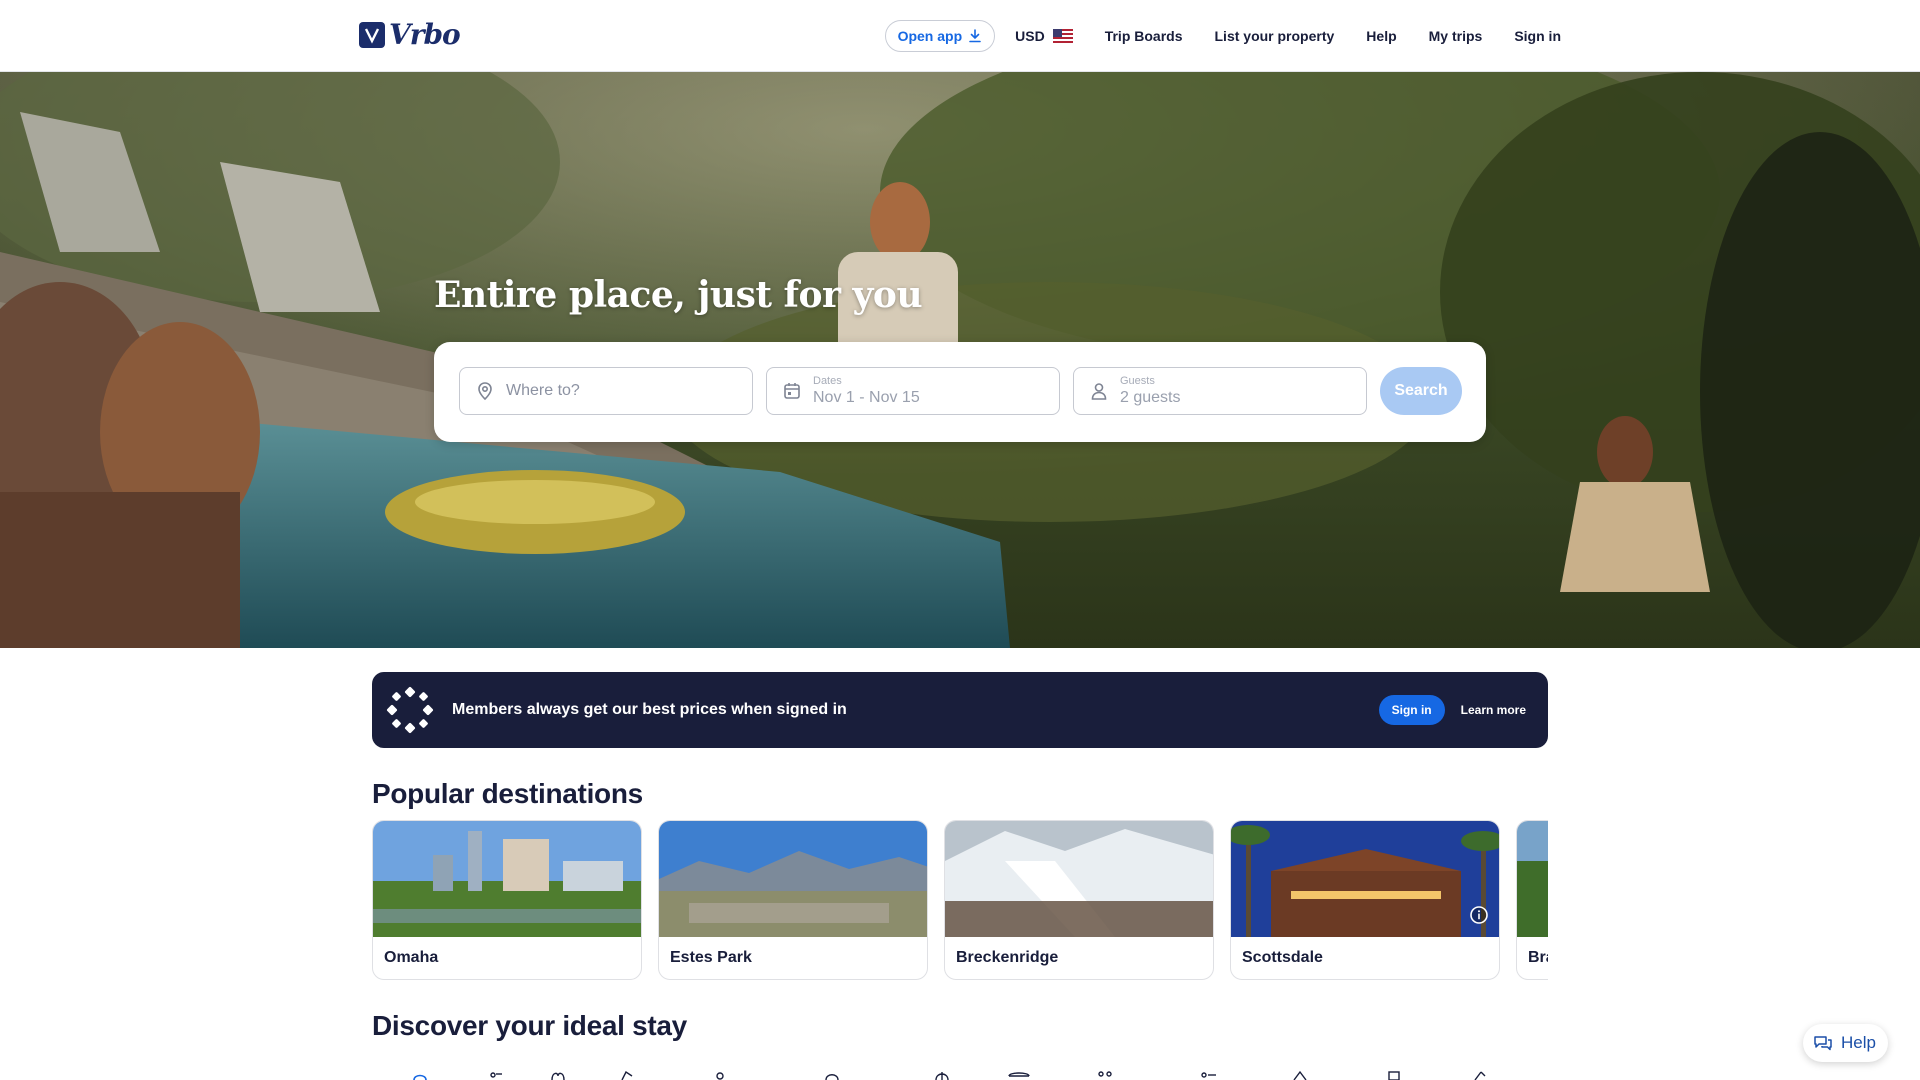 Image resolution: width=1920 pixels, height=1080 pixels. Describe the element at coordinates (372, 35) in the screenshot. I see `logo-mark-icon` at that location.